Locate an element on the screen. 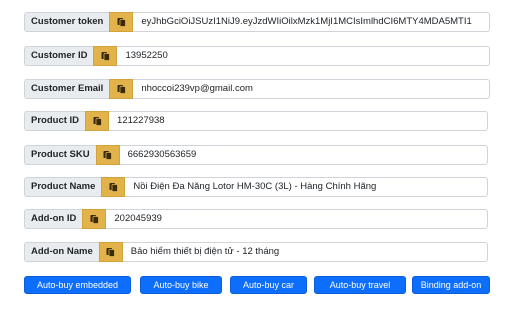  customer-id-value: 13952250 is located at coordinates (303, 56).